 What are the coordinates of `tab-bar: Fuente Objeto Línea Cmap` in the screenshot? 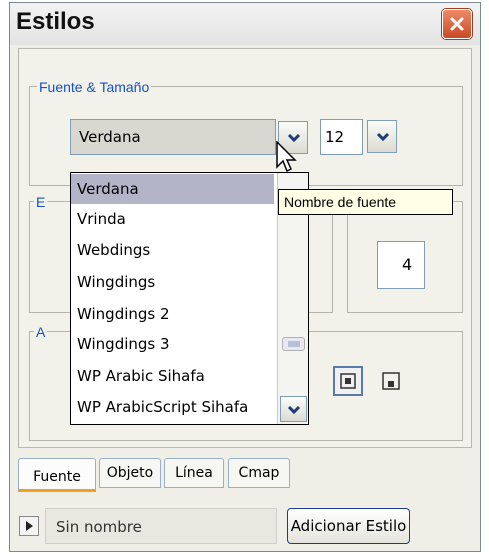 It's located at (245, 475).